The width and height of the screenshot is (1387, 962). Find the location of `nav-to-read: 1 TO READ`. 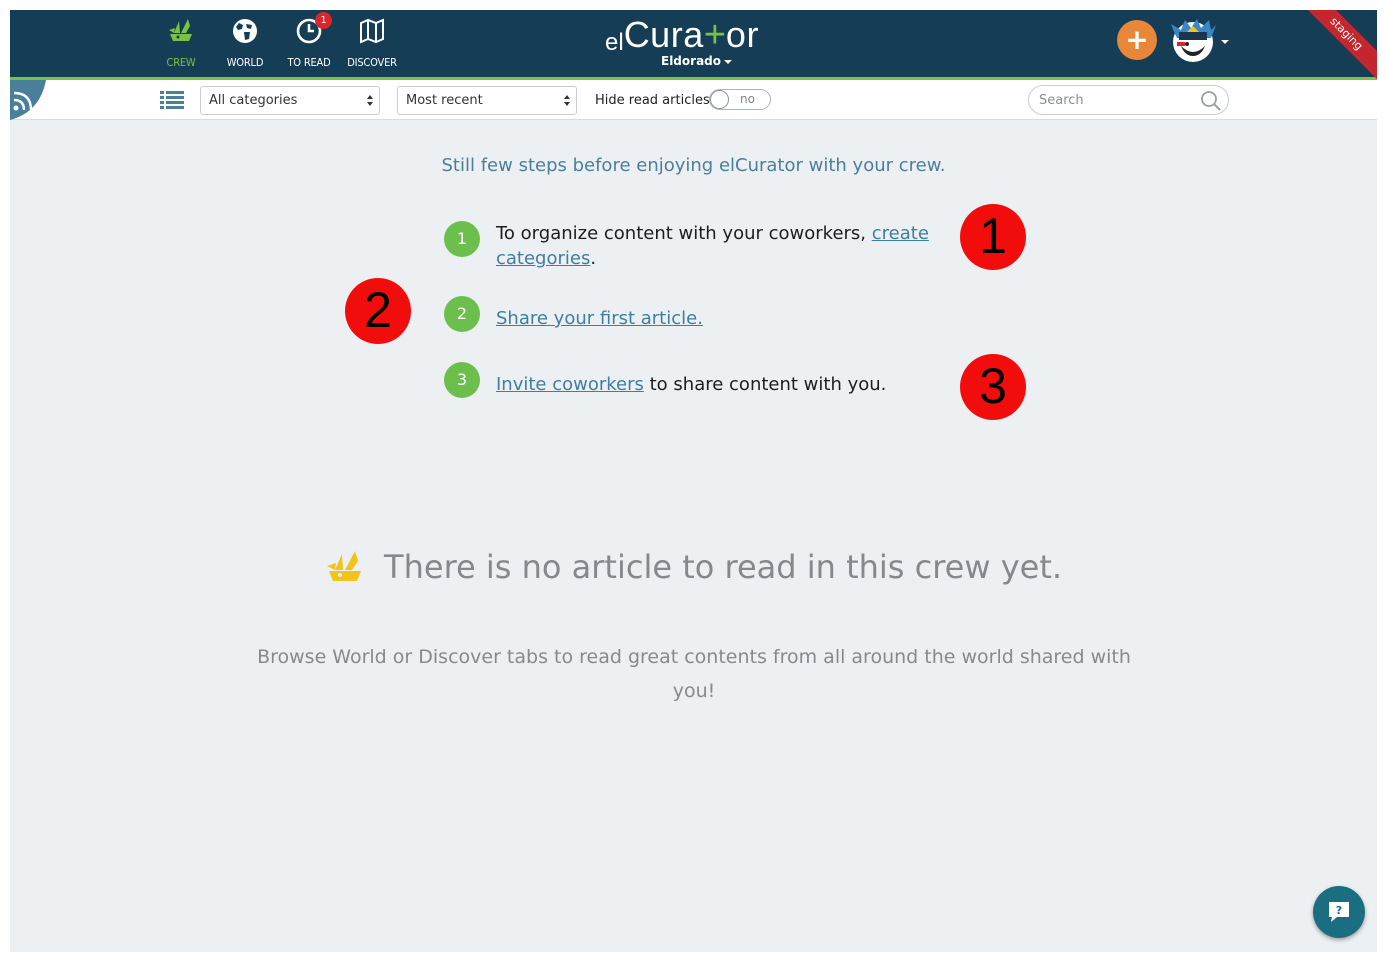

nav-to-read: 1 TO READ is located at coordinates (309, 43).